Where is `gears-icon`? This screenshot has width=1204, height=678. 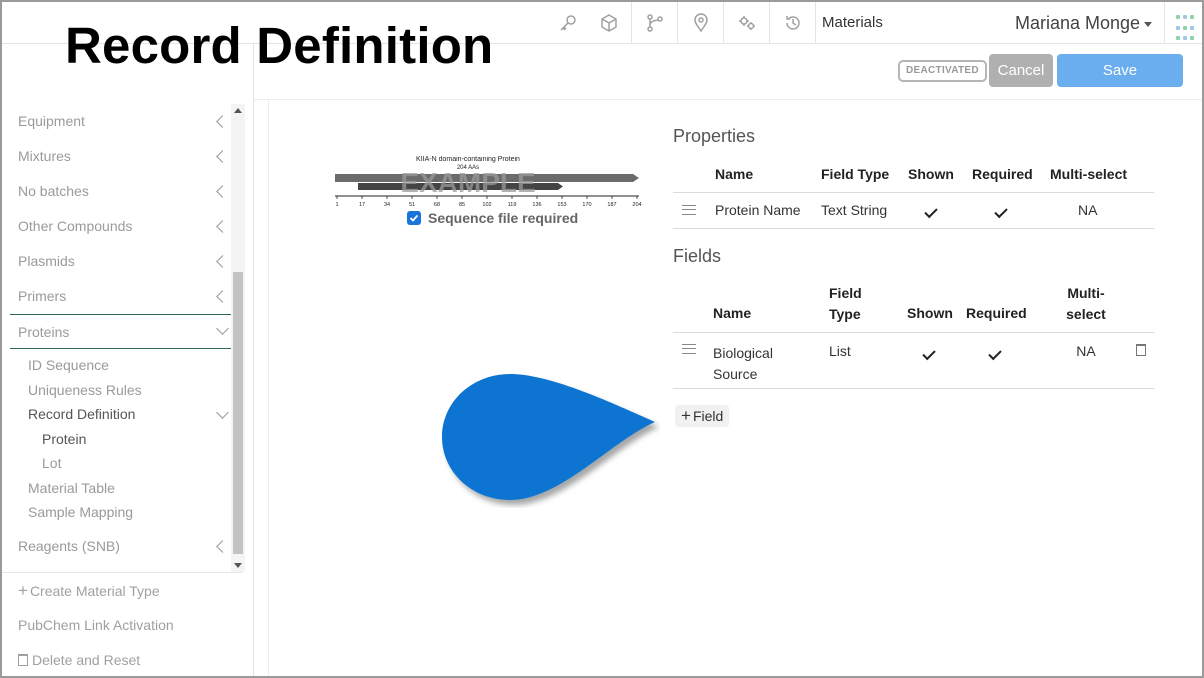 gears-icon is located at coordinates (747, 23).